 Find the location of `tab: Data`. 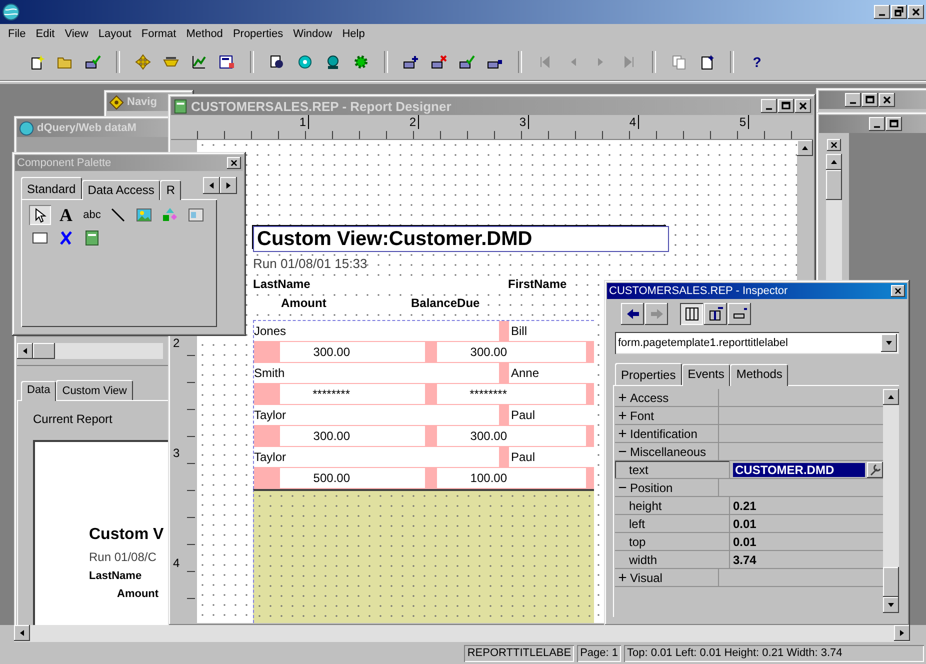

tab: Data is located at coordinates (38, 391).